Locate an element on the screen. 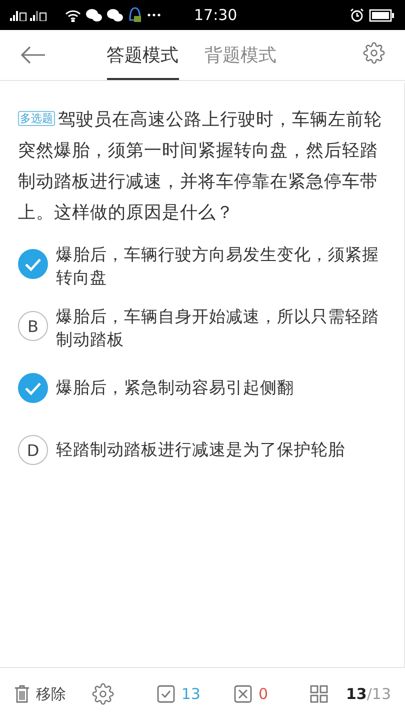 This screenshot has width=405, height=720. grid-icon is located at coordinates (319, 694).